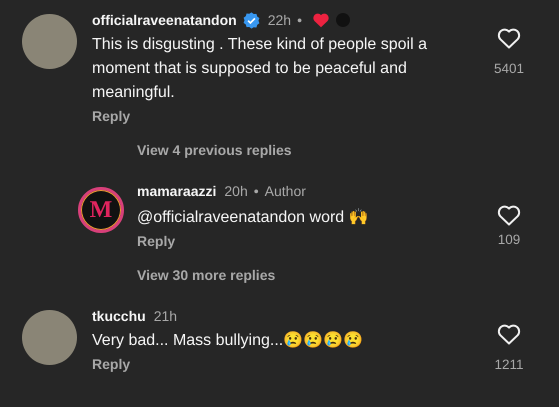  Describe the element at coordinates (509, 364) in the screenshot. I see `like-count: 1211` at that location.